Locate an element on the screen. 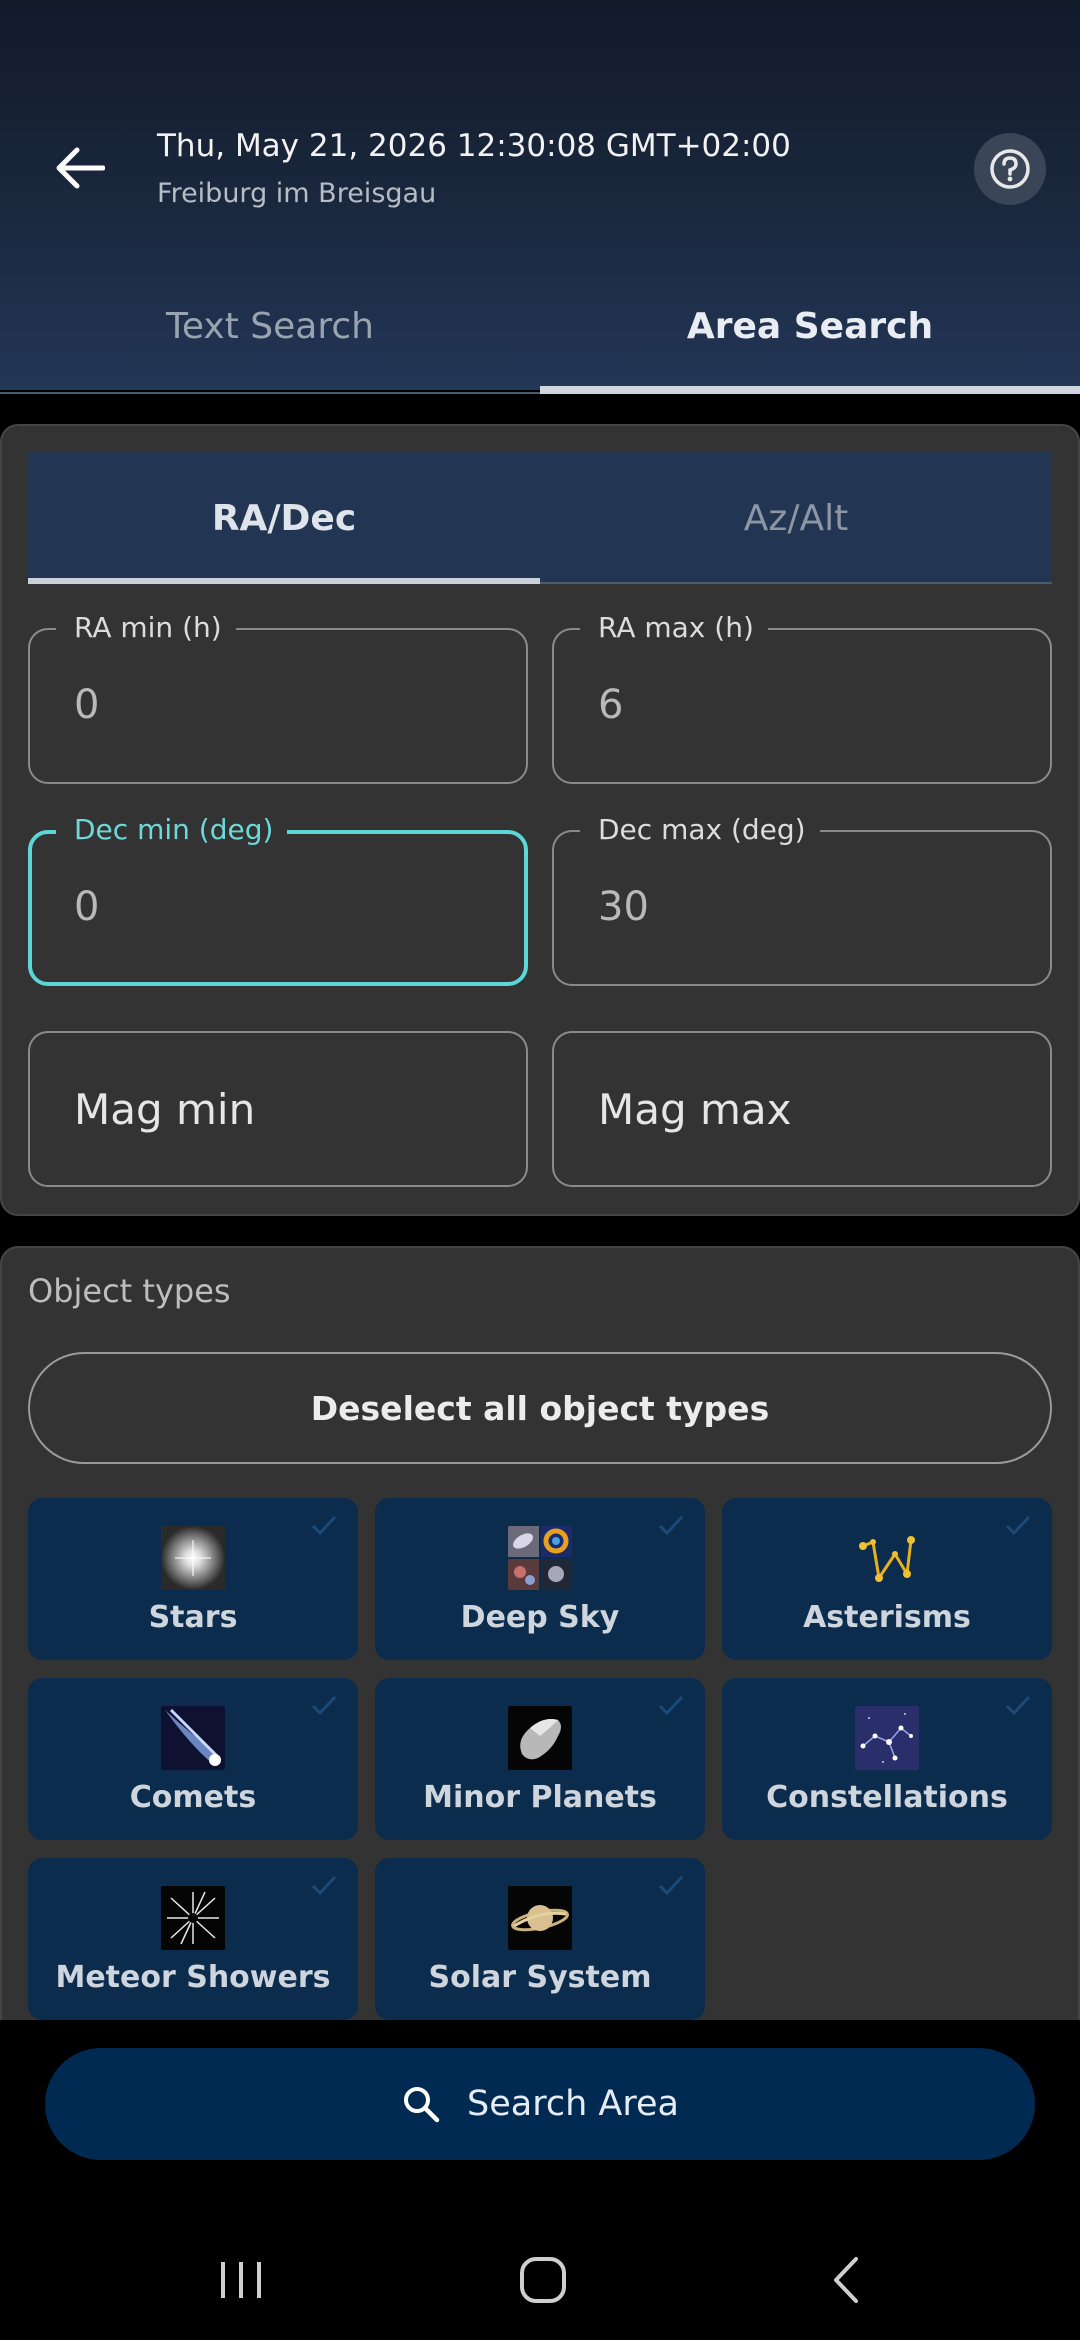 The height and width of the screenshot is (2340, 1080). tab-text-search: Text Search is located at coordinates (270, 326).